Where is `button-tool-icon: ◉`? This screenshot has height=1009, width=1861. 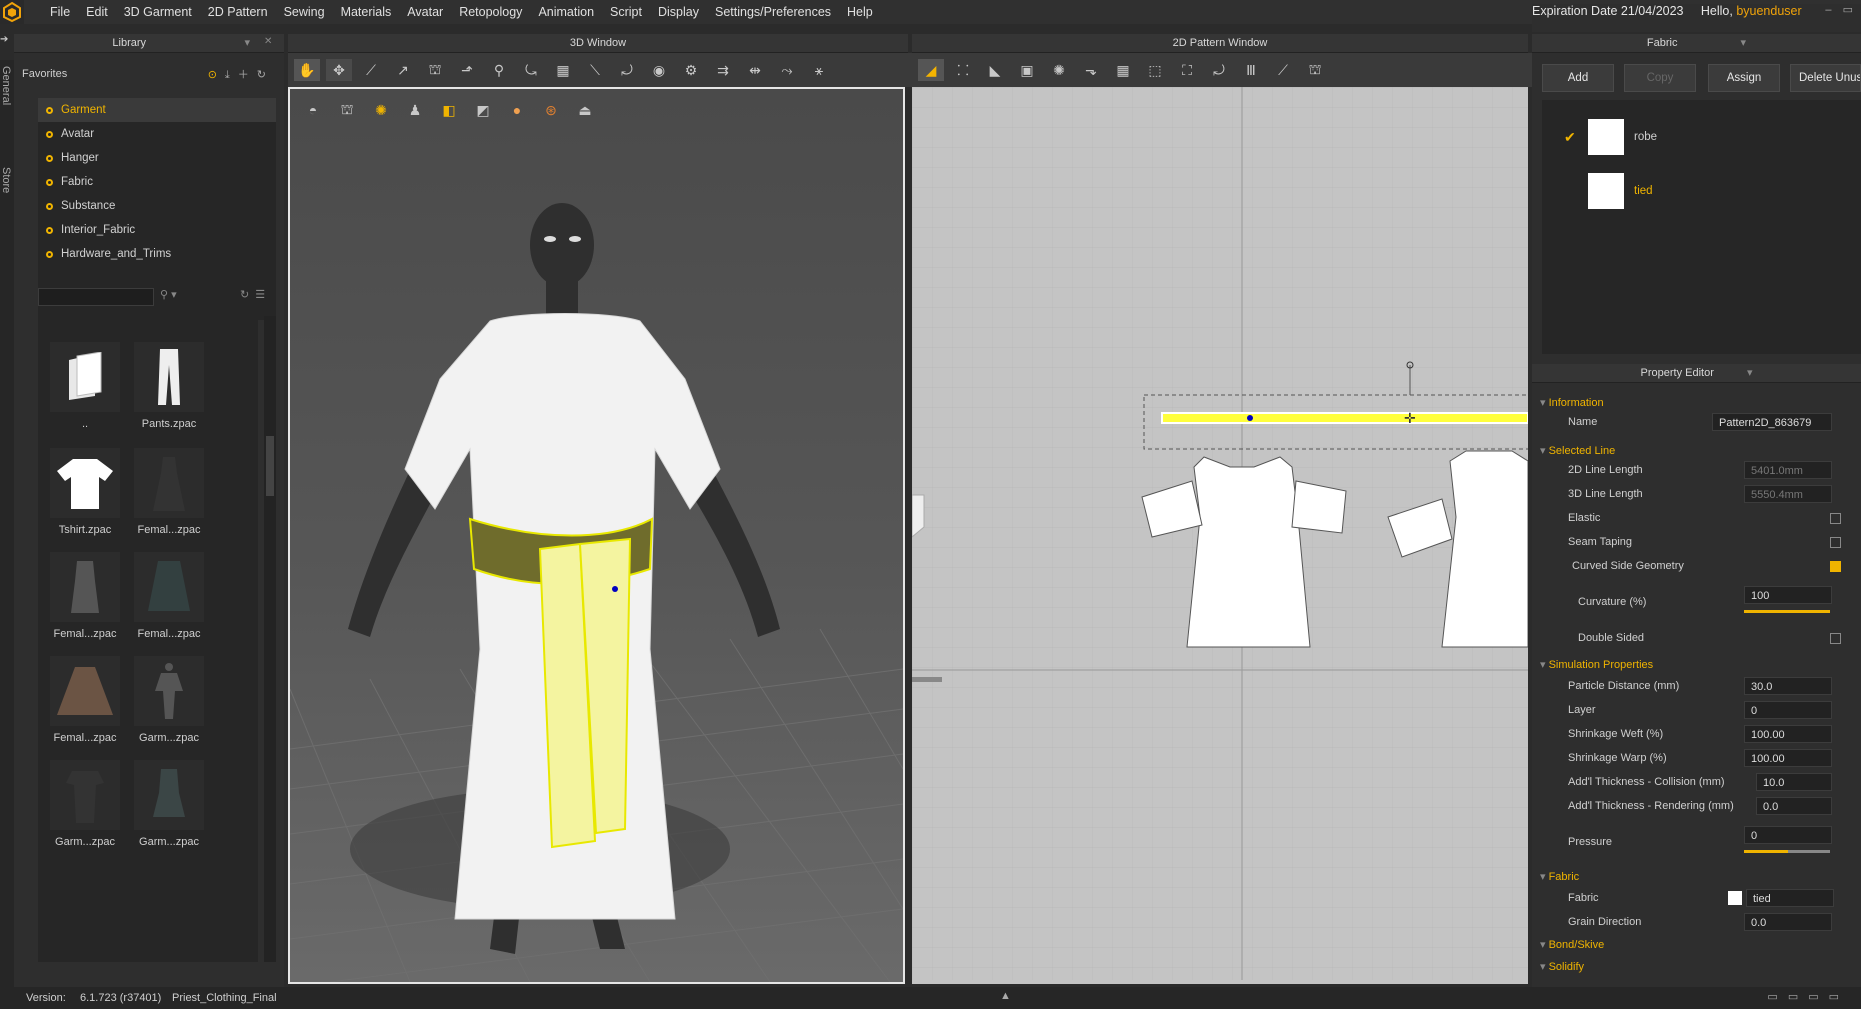 button-tool-icon: ◉ is located at coordinates (659, 70).